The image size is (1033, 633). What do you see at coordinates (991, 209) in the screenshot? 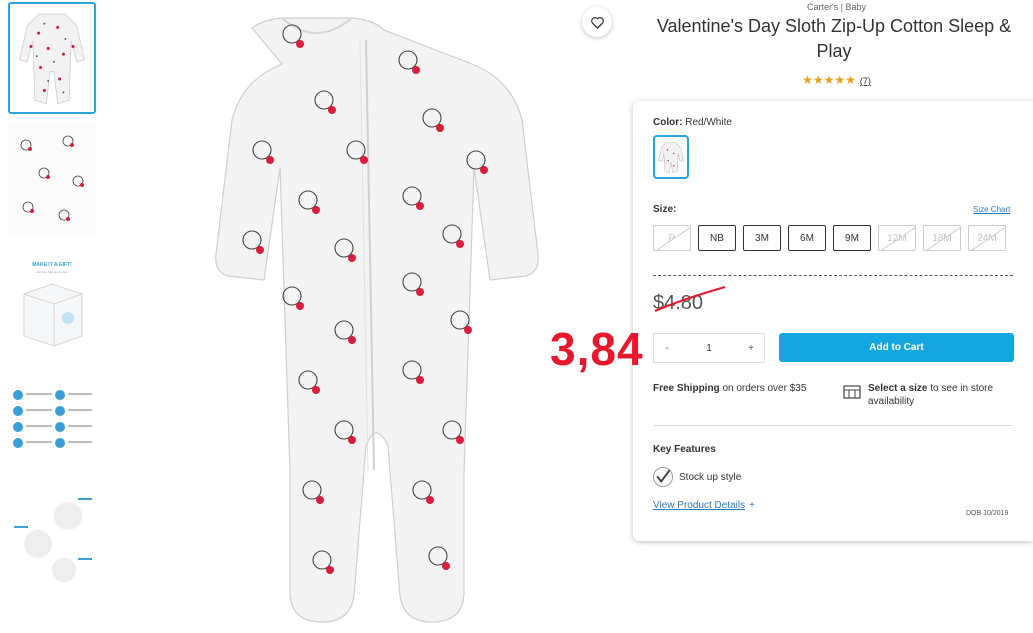
I see `size-chart-link: Size Chart` at bounding box center [991, 209].